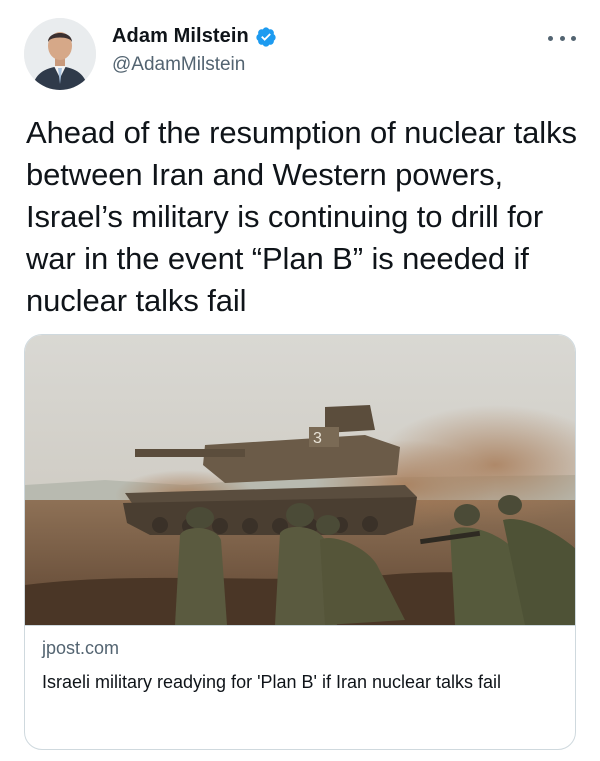 The width and height of the screenshot is (600, 761). I want to click on avatar-photo, so click(60, 54).